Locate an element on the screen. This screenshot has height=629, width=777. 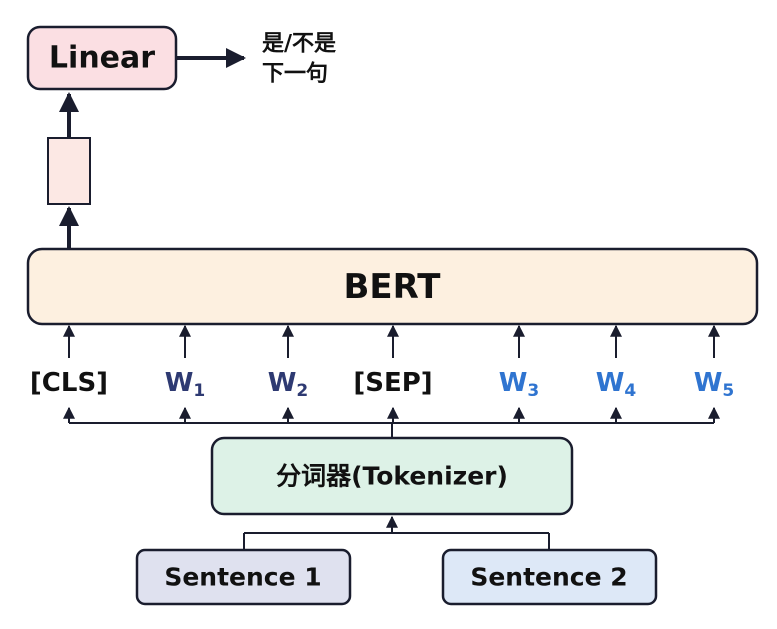
token-label: [CLS] is located at coordinates (69, 383).